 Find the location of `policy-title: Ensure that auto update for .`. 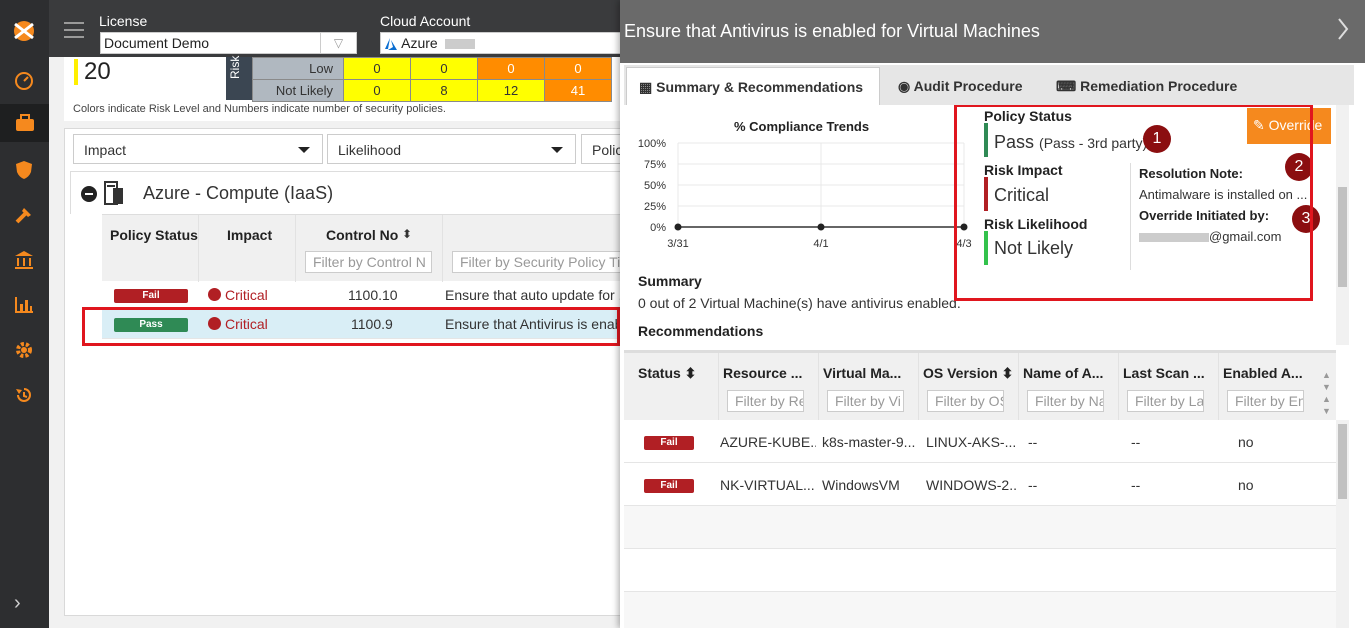

policy-title: Ensure that auto update for . is located at coordinates (535, 295).